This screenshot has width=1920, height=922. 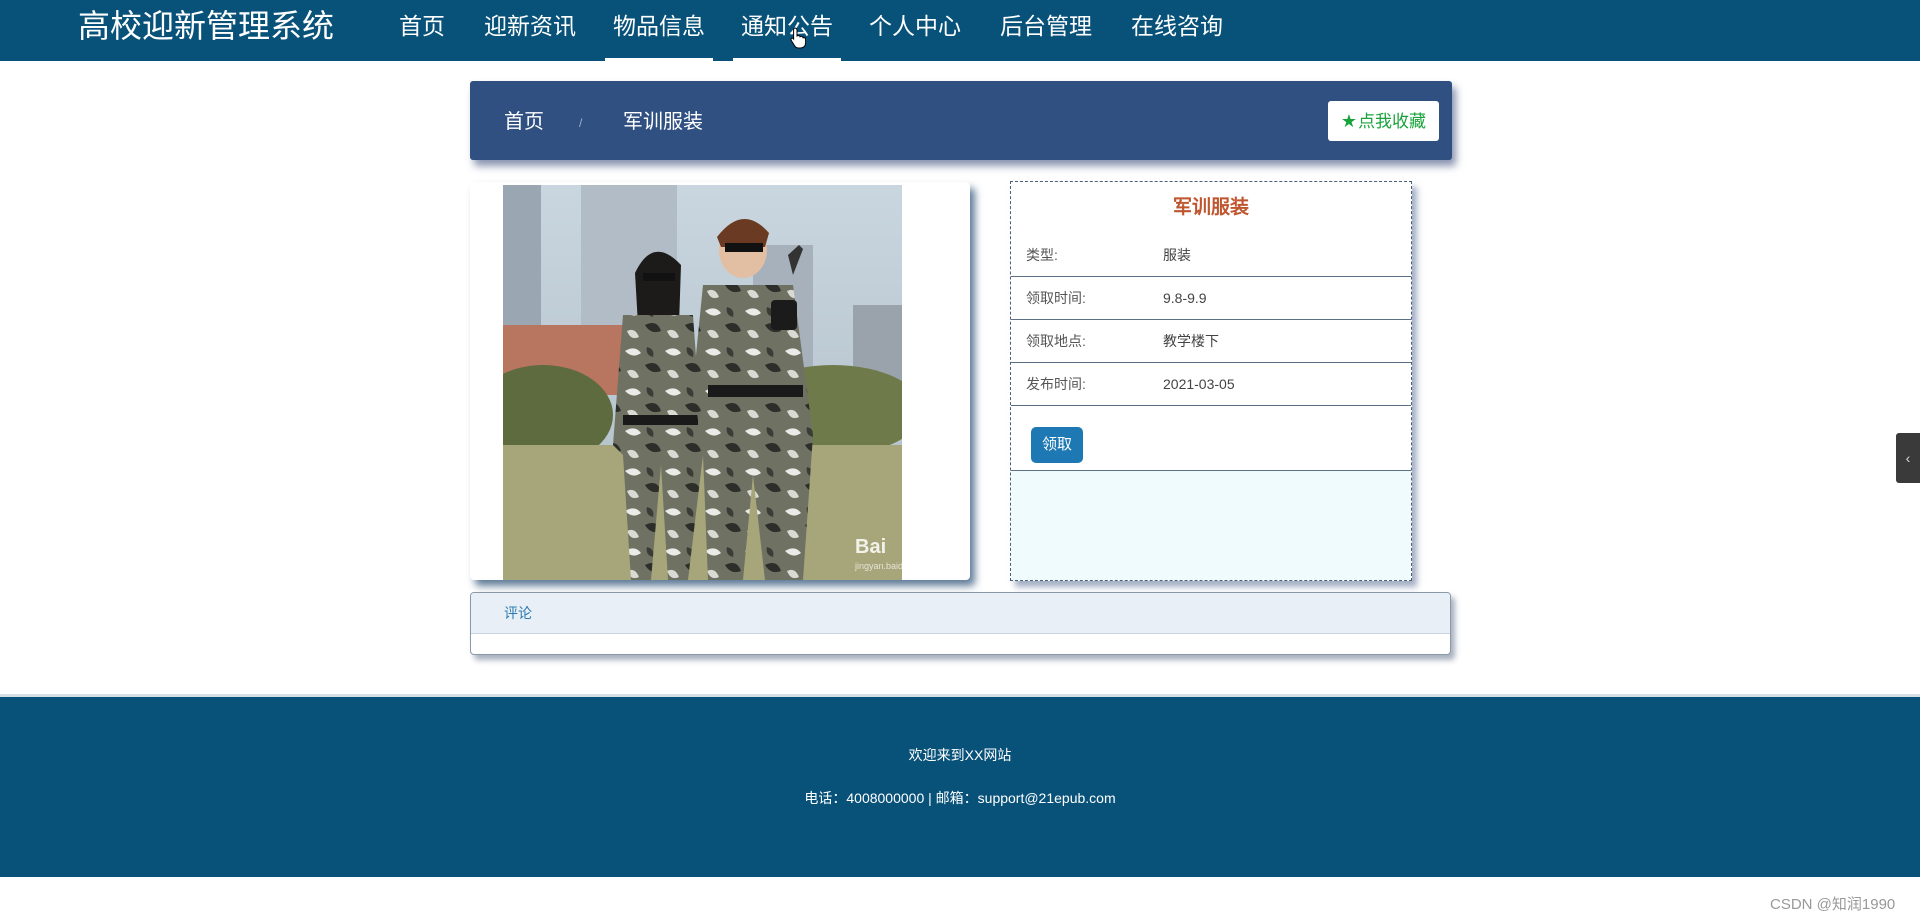 I want to click on side-panel-toggle: ‹, so click(x=1908, y=458).